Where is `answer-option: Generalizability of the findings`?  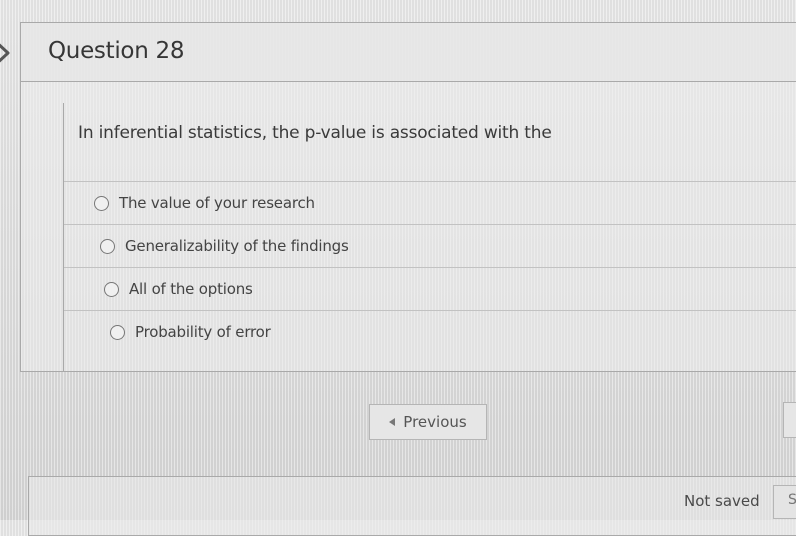
answer-option: Generalizability of the findings is located at coordinates (430, 245).